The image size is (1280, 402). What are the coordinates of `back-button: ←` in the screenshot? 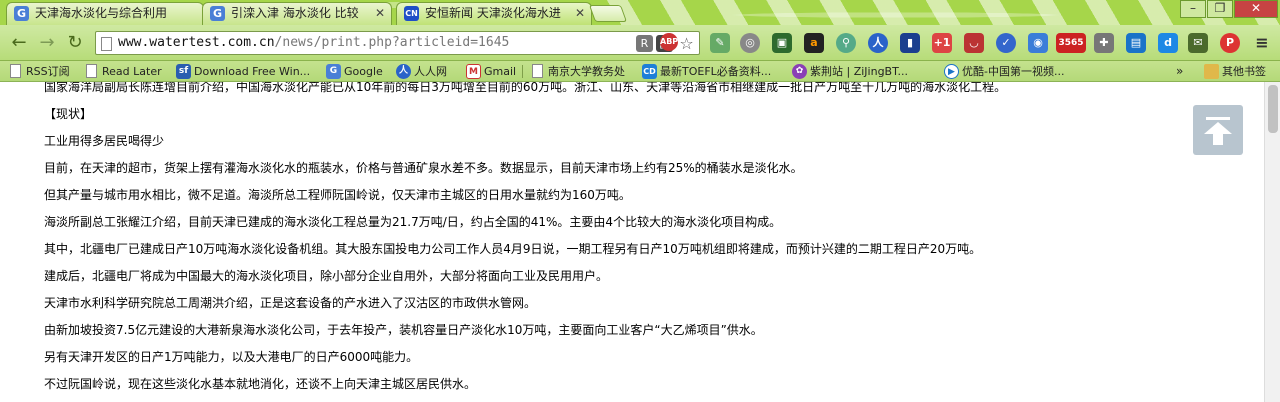 It's located at (19, 43).